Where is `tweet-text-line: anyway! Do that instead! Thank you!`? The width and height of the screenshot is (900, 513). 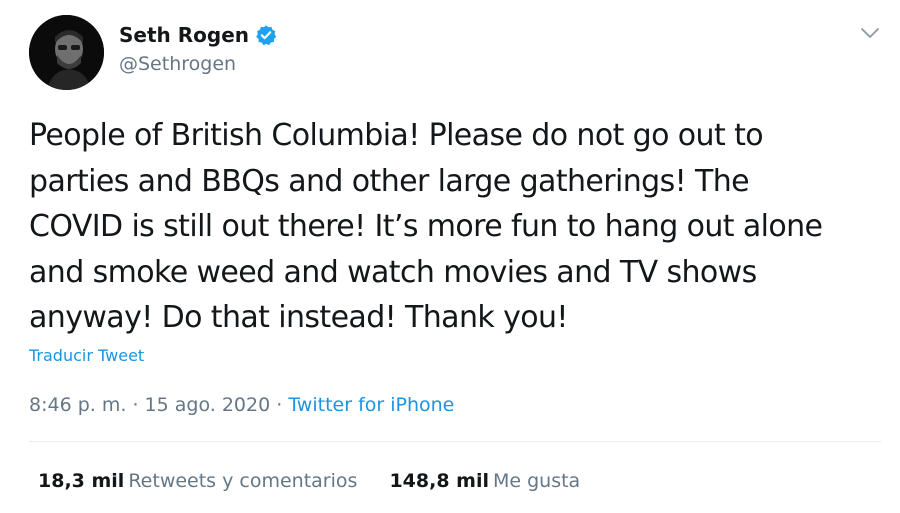 tweet-text-line: anyway! Do that instead! Thank you! is located at coordinates (298, 317).